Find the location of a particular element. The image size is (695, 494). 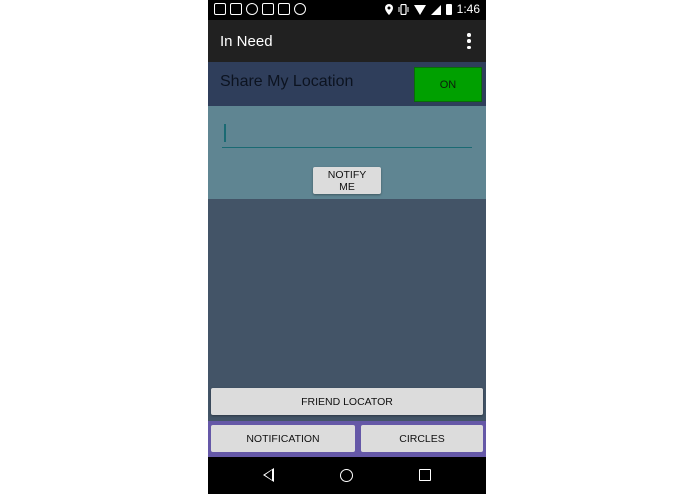

bottom-tab-bar: NOTIFICATION CIRCLES is located at coordinates (347, 439).